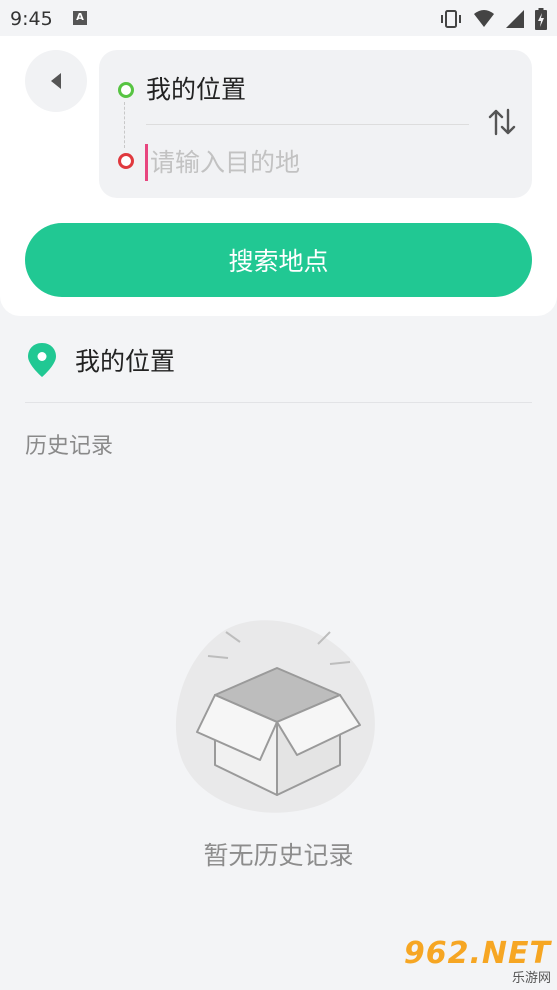  I want to click on back-arrow-icon, so click(56, 81).